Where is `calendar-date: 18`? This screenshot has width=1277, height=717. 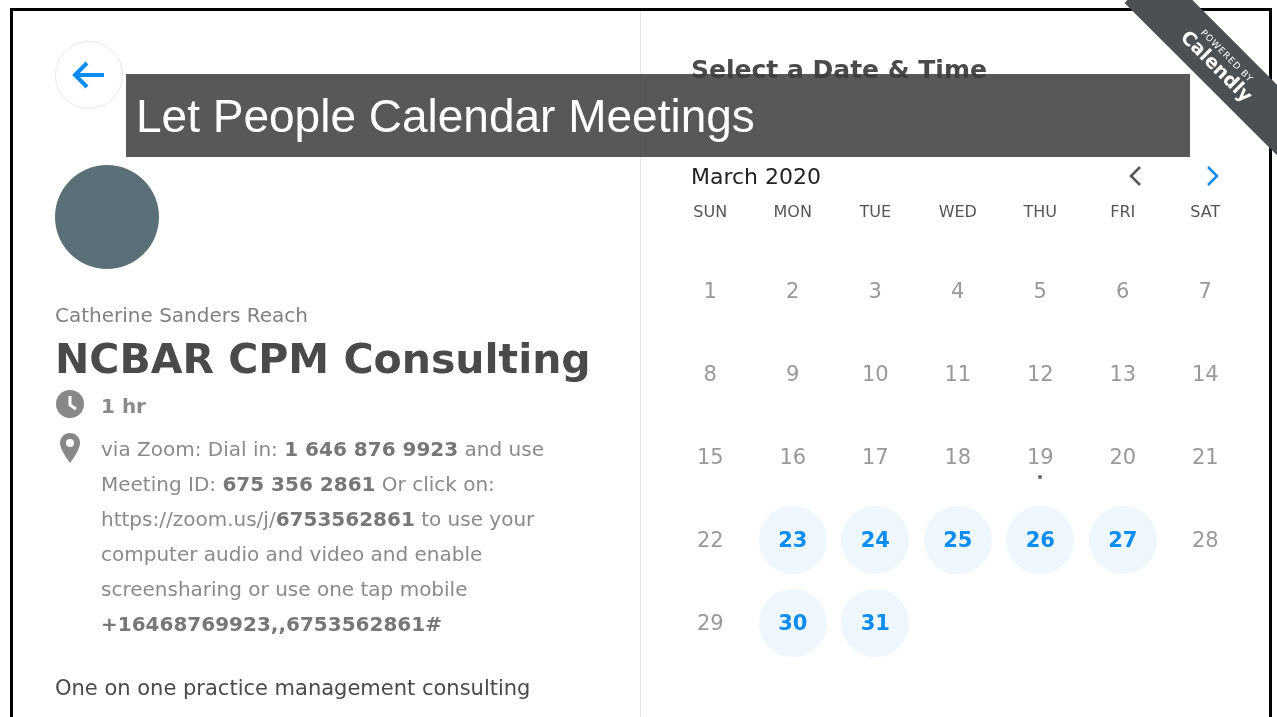 calendar-date: 18 is located at coordinates (958, 457).